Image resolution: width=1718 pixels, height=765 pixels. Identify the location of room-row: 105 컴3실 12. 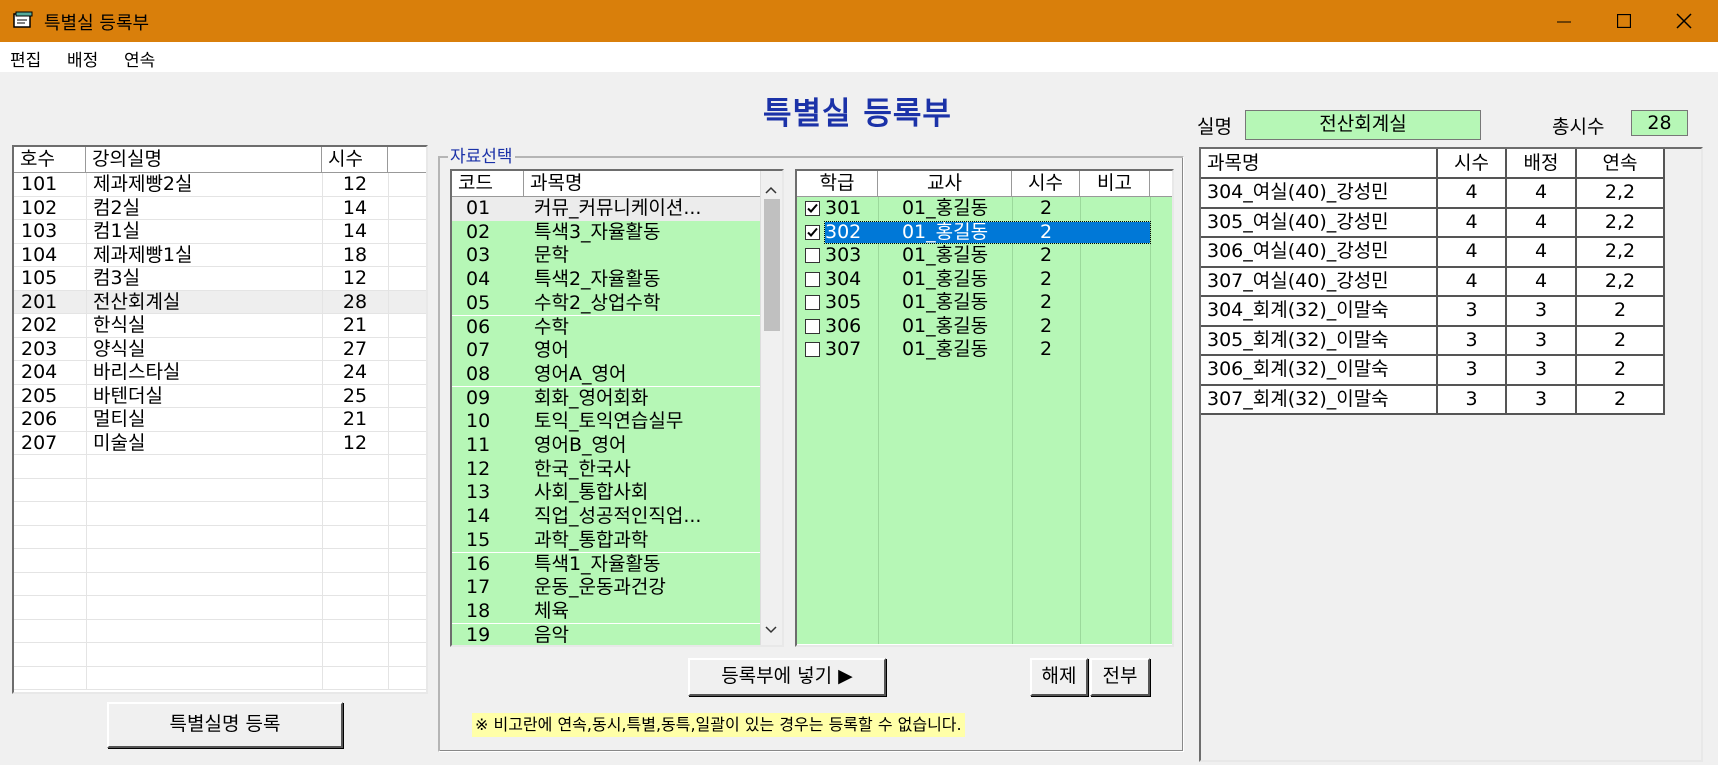
(220, 279).